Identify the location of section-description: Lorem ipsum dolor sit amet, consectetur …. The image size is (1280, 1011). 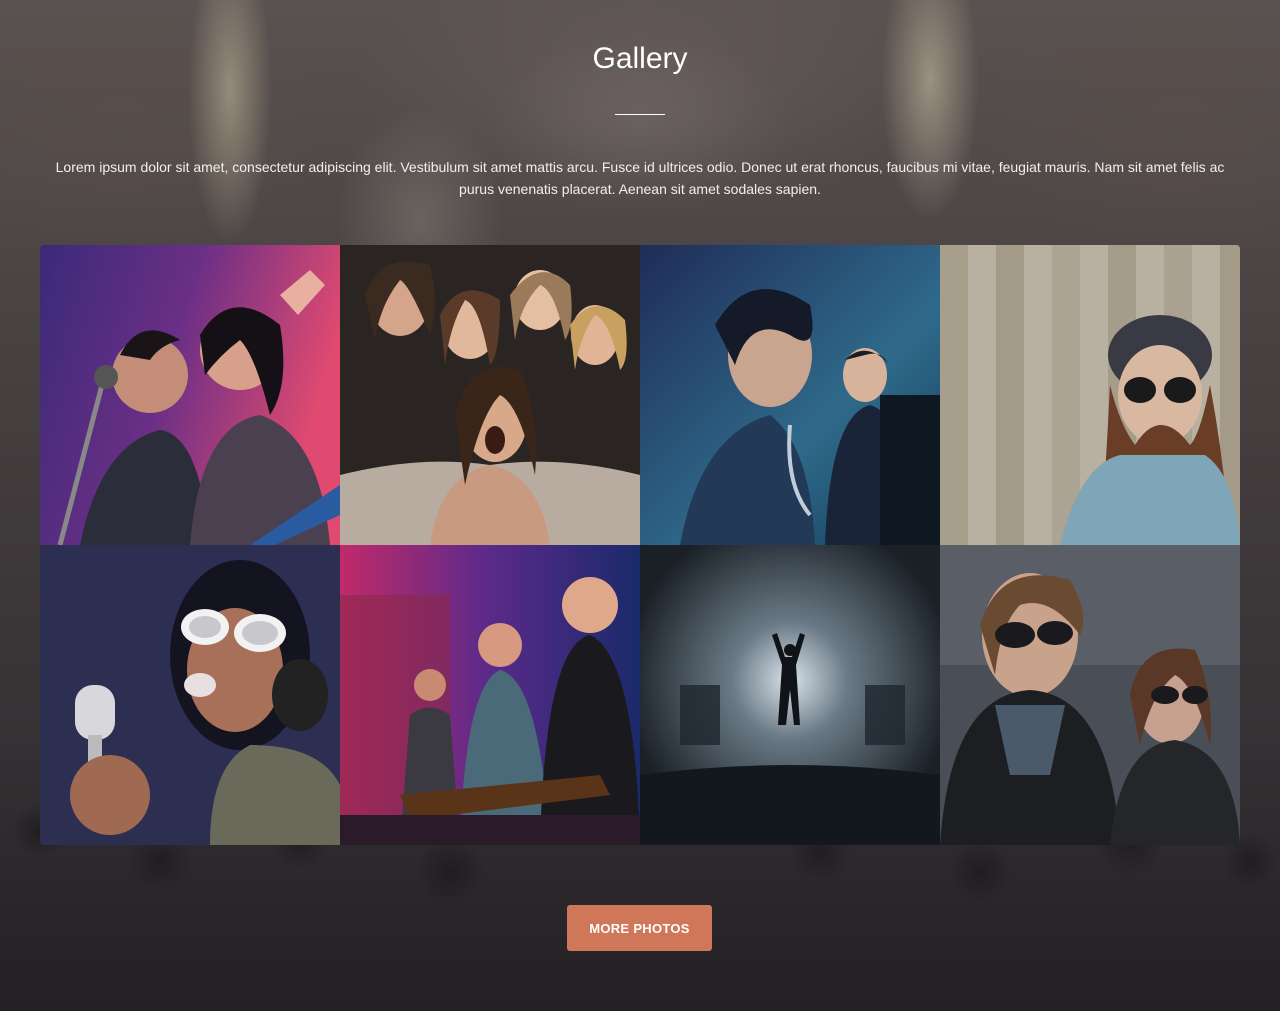
(640, 178).